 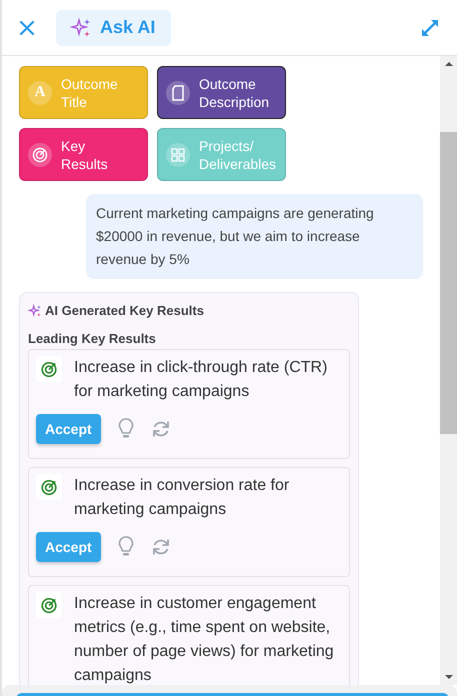 I want to click on letter-icon: A, so click(x=40, y=92).